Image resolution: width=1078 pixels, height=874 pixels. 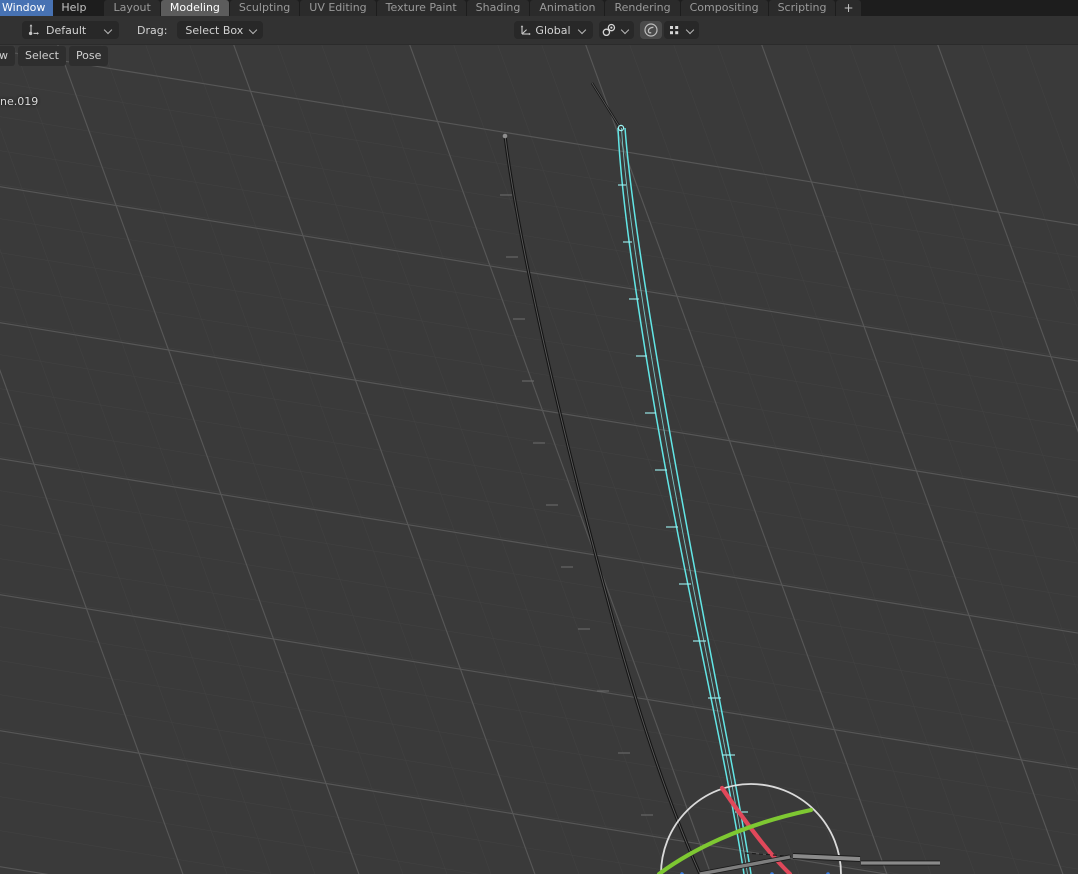 What do you see at coordinates (264, 8) in the screenshot?
I see `tab-sculpting: Sculpting` at bounding box center [264, 8].